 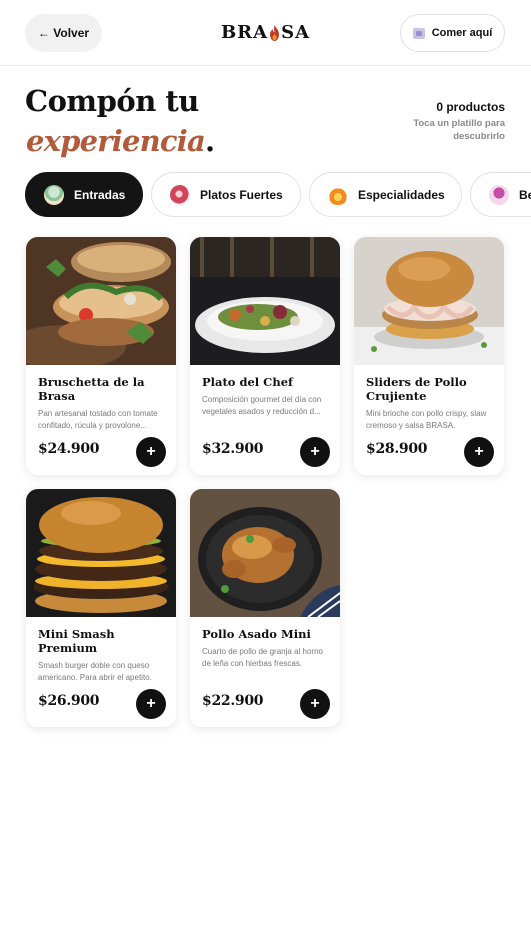 What do you see at coordinates (233, 701) in the screenshot?
I see `product-price: $22.900` at bounding box center [233, 701].